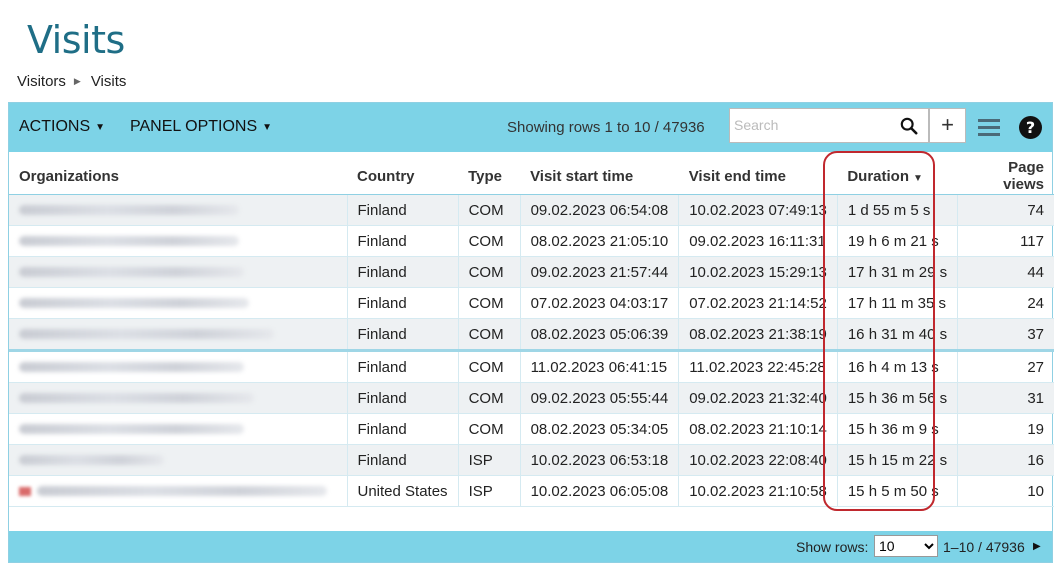 This screenshot has width=1063, height=572. Describe the element at coordinates (984, 547) in the screenshot. I see `pagination-range: 1–10 / 47936` at that location.